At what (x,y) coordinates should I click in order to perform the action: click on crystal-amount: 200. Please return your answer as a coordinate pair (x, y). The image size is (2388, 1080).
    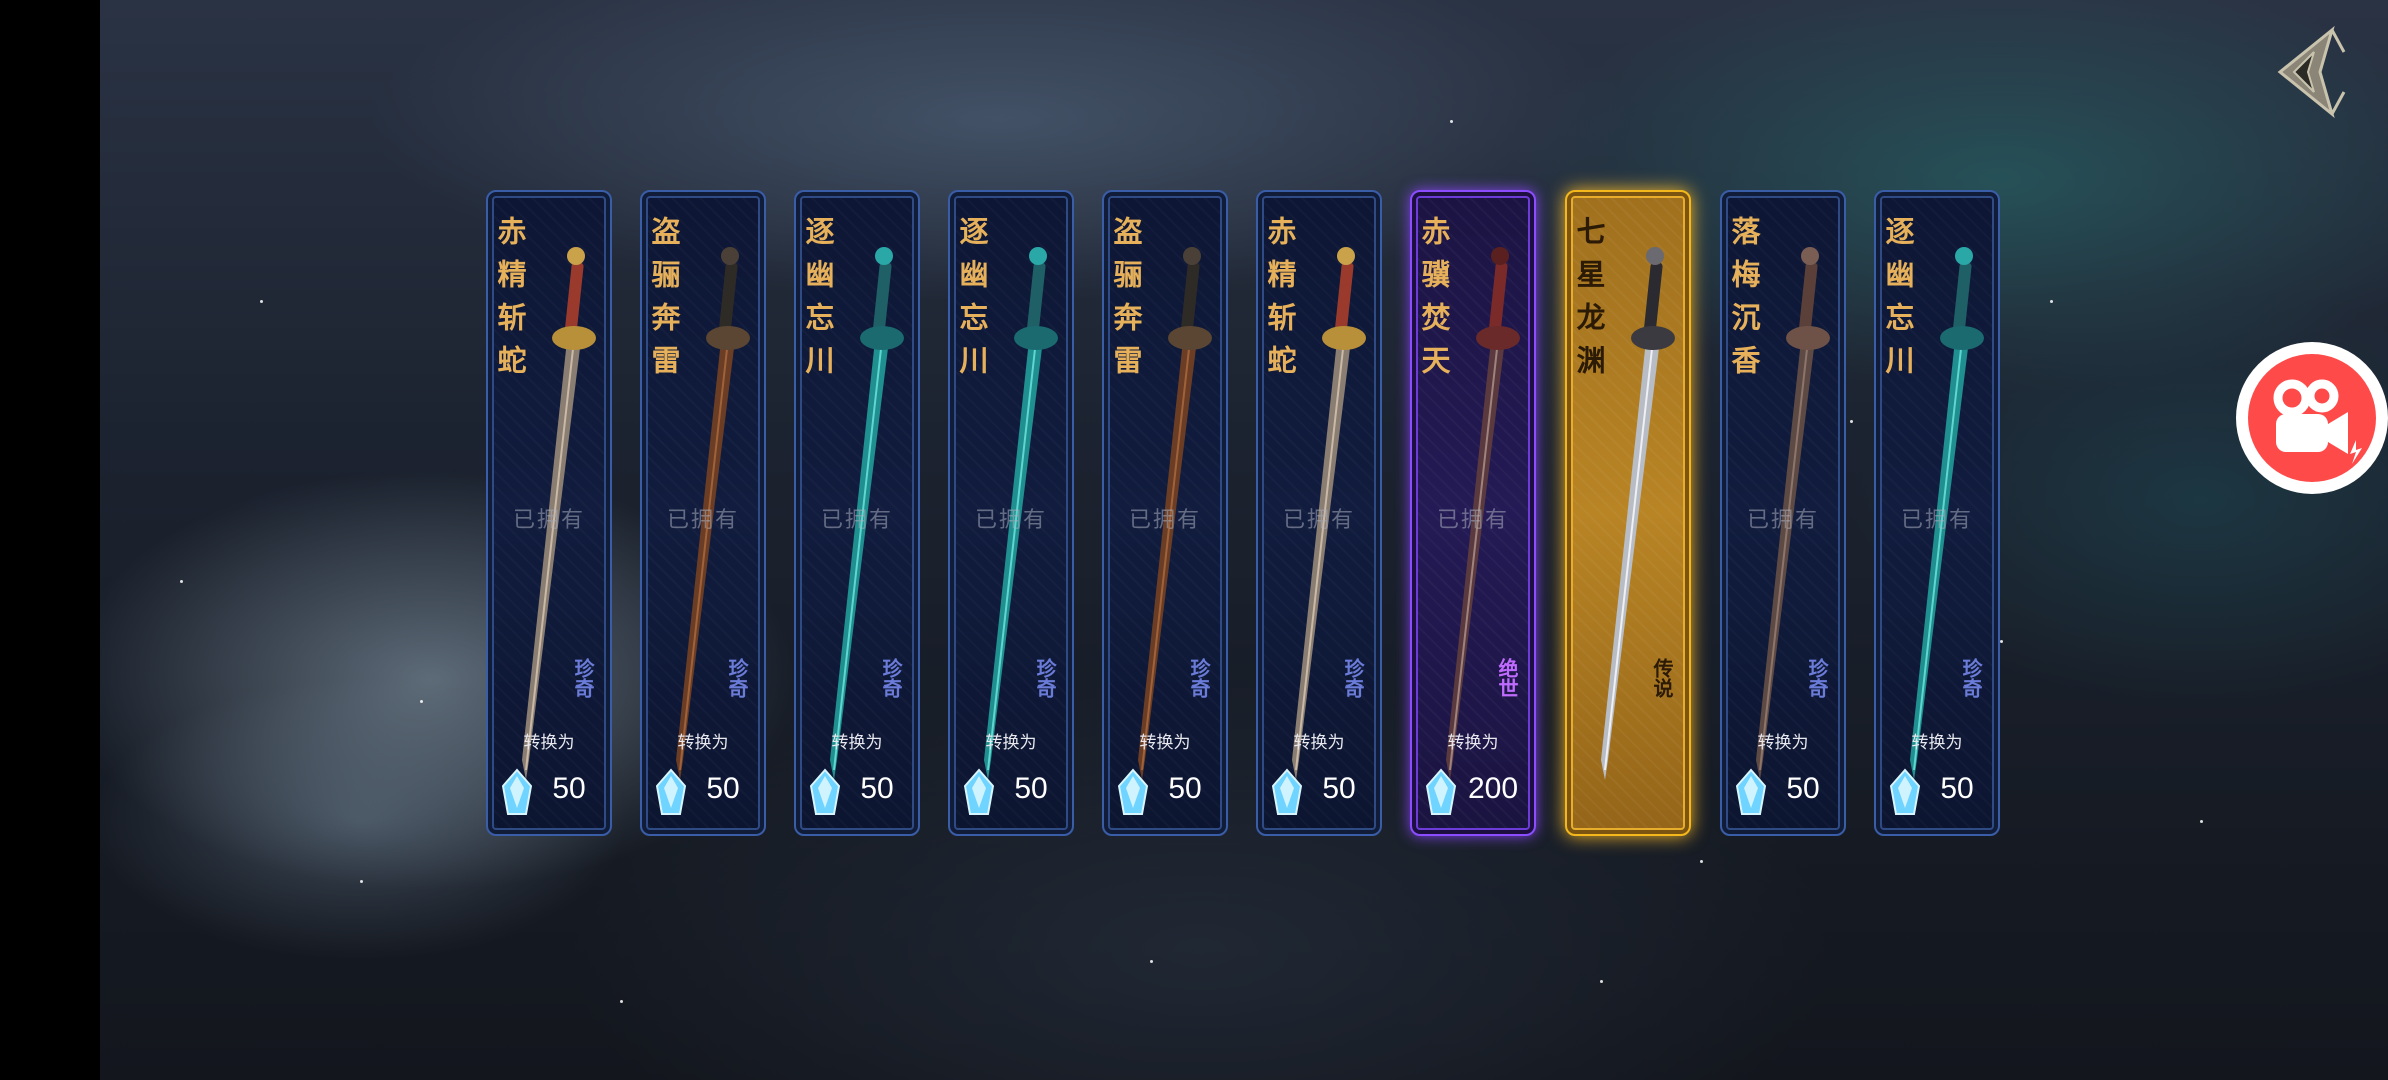
    Looking at the image, I should click on (1493, 788).